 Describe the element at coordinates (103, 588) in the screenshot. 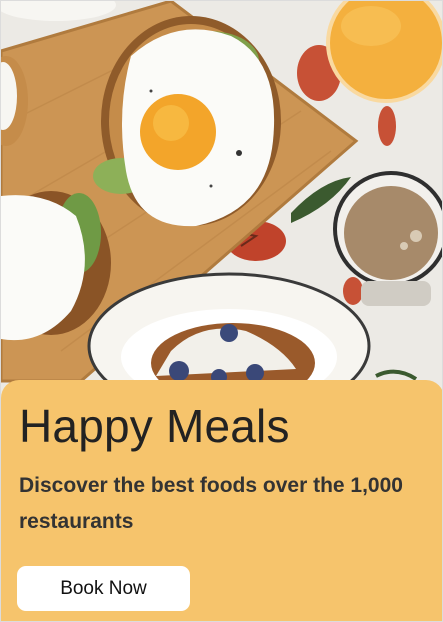

I see `book-now-button: Book Now` at that location.